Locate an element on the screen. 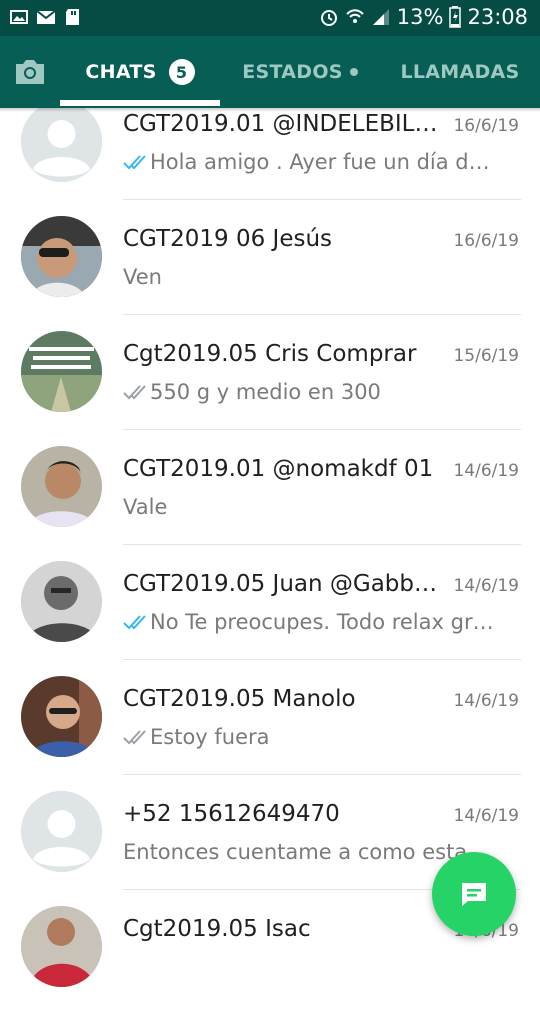 This screenshot has width=540, height=1021. image-icon is located at coordinates (19, 17).